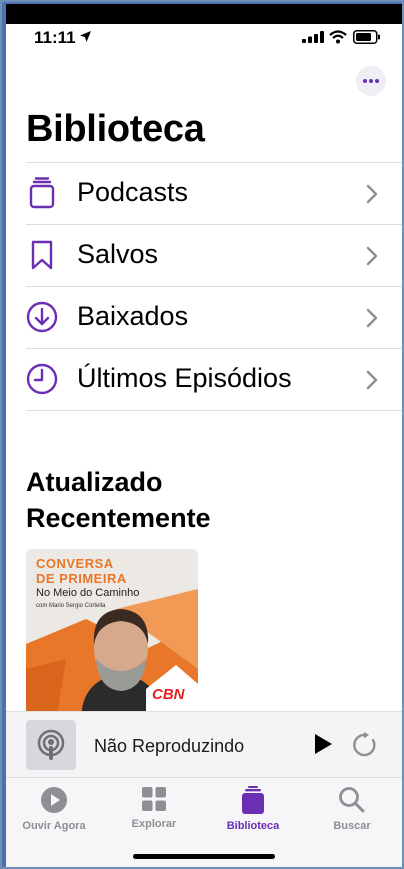 This screenshot has height=869, width=404. Describe the element at coordinates (371, 81) in the screenshot. I see `more-options-button` at that location.